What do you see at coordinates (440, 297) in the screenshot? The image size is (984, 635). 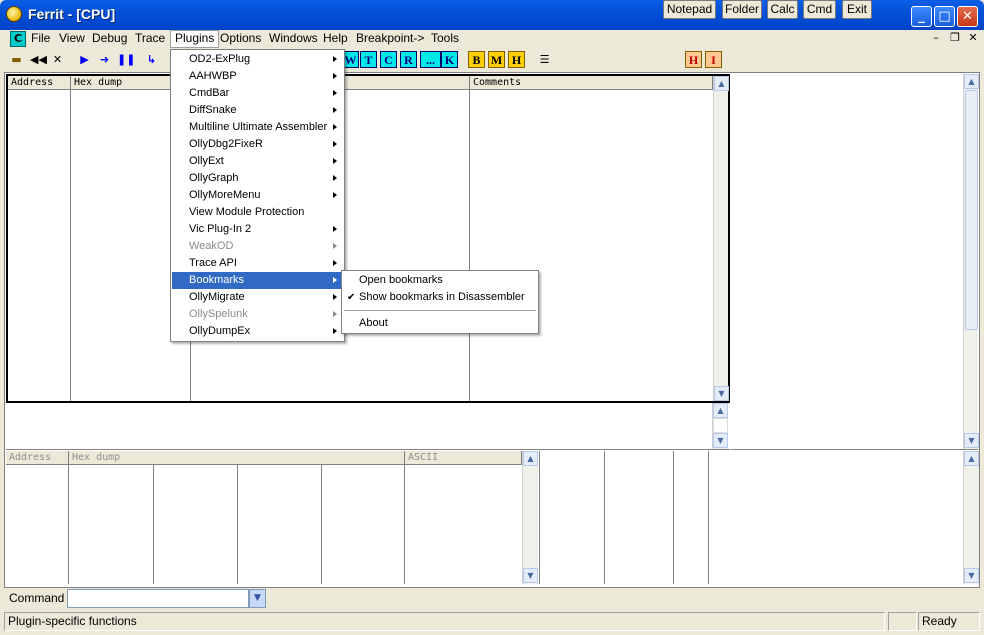 I see `menu-item-show-bookmarks: ✔ Show bookmarks in Disassembler` at bounding box center [440, 297].